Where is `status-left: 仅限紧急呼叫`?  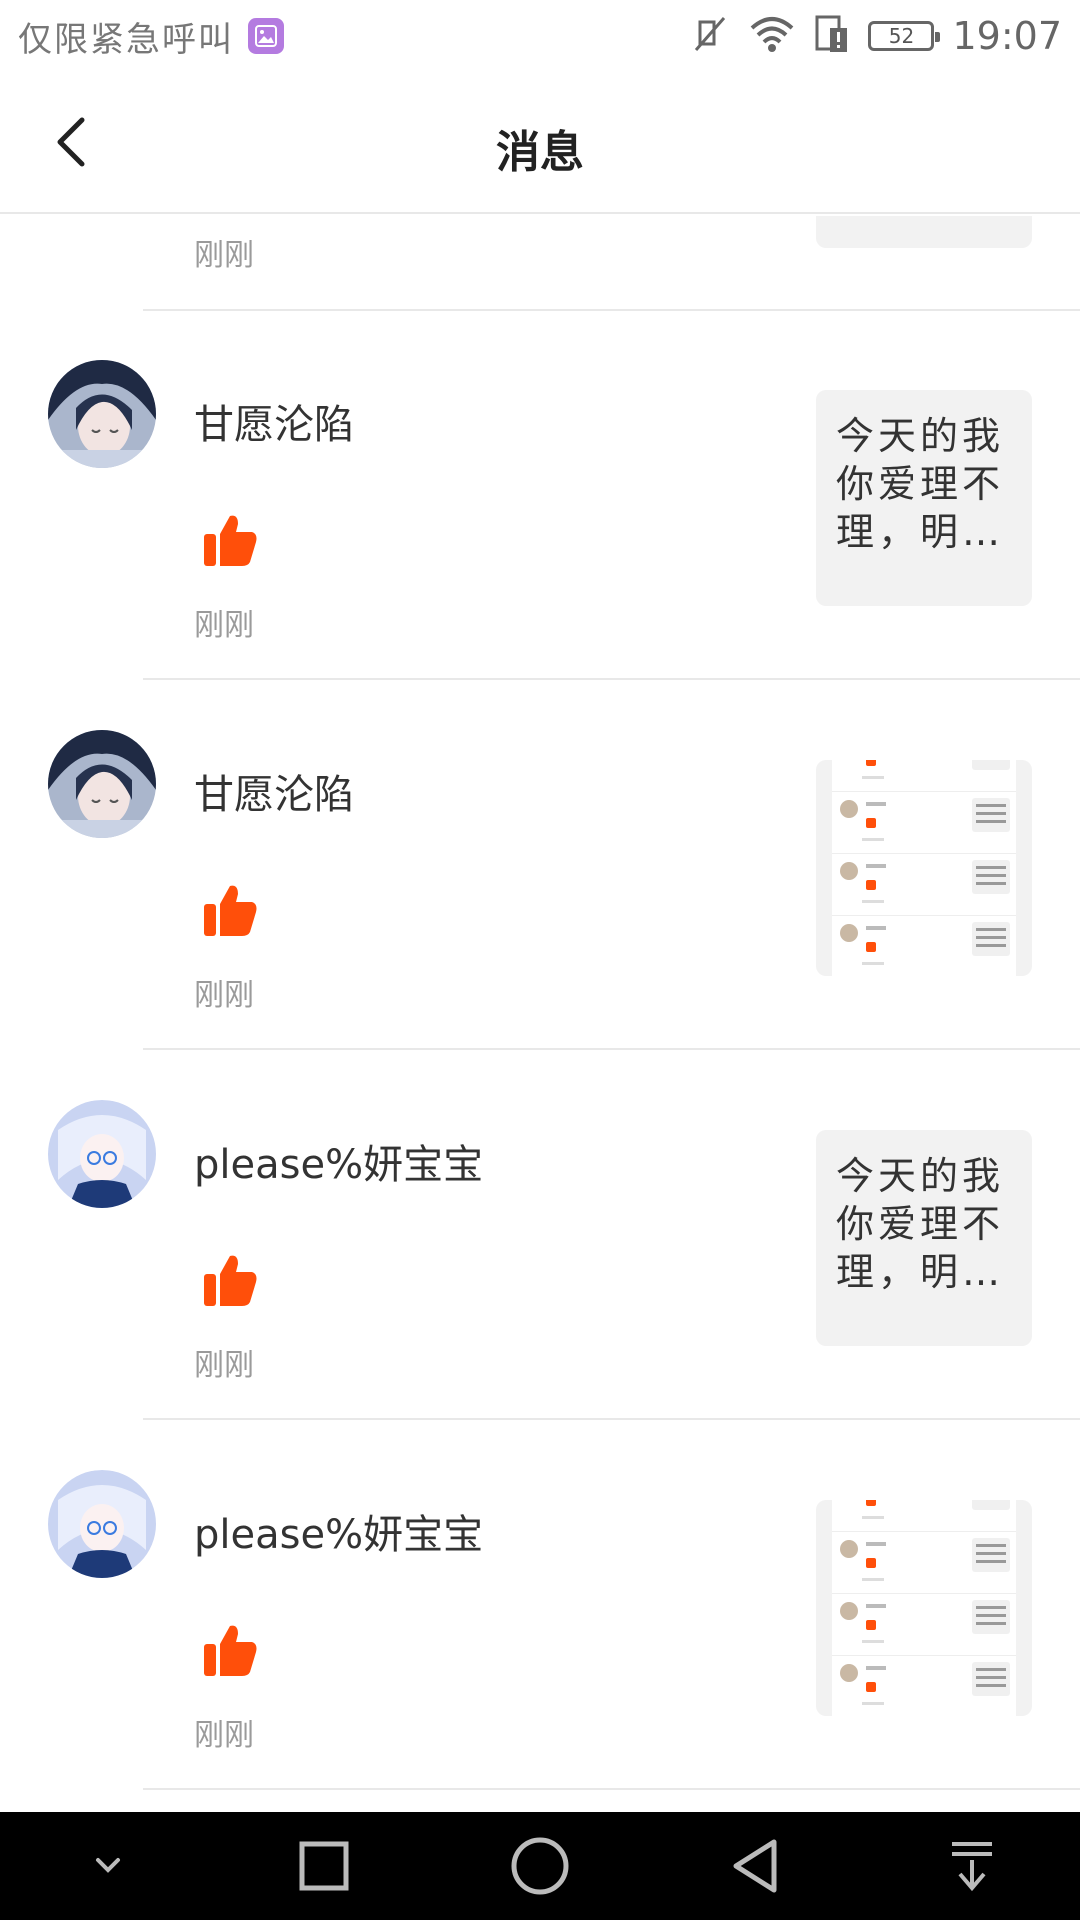
status-left: 仅限紧急呼叫 is located at coordinates (151, 37).